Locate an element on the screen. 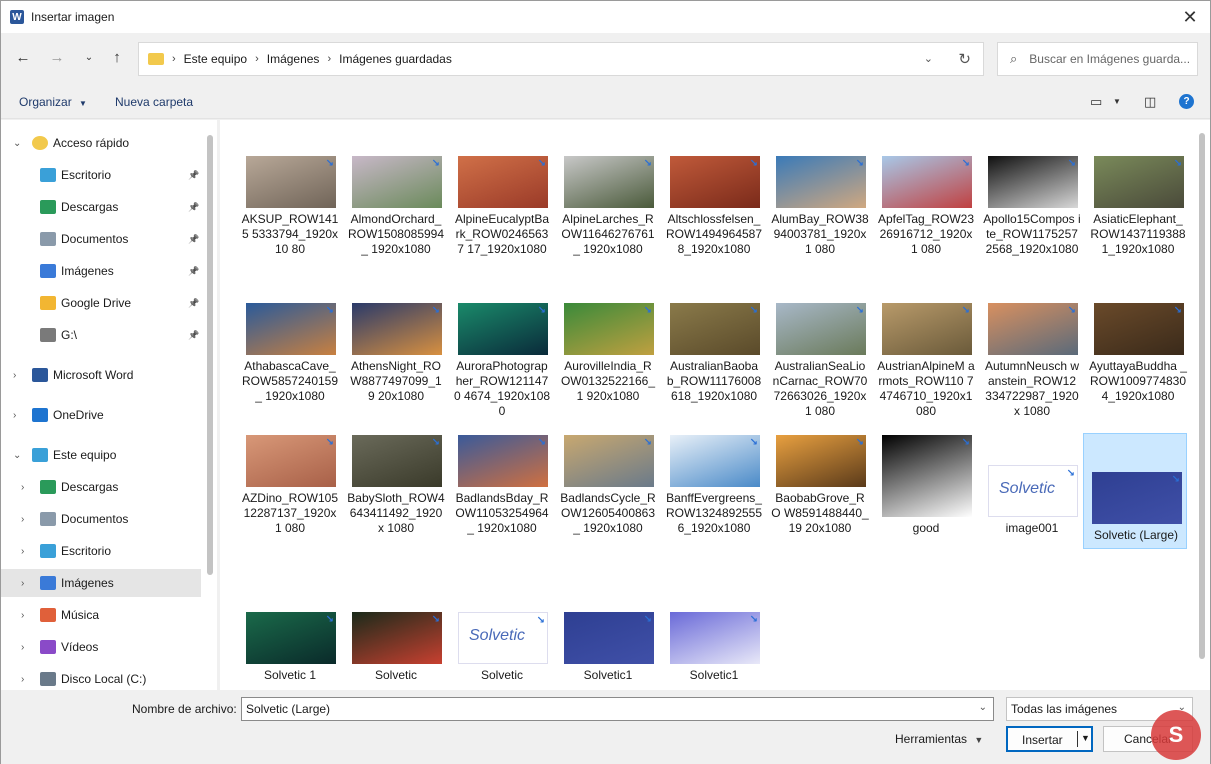 The height and width of the screenshot is (764, 1211). breadcrumb-este-equipo: Este equipo is located at coordinates (215, 59).